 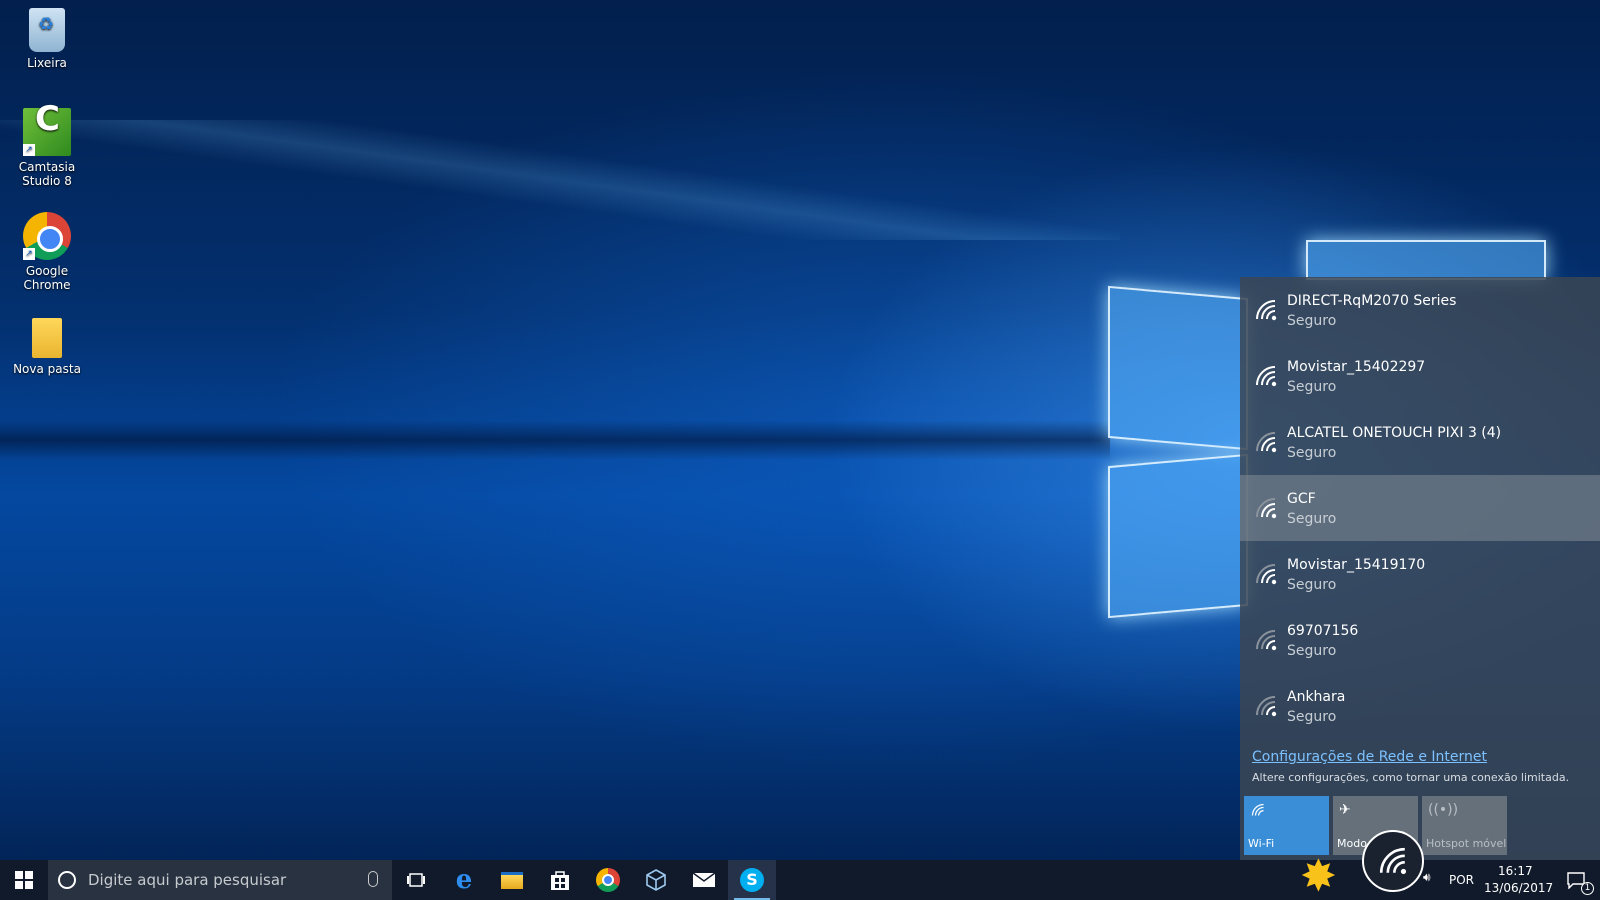 I want to click on network-item: 69707156 Seguro, so click(x=1420, y=640).